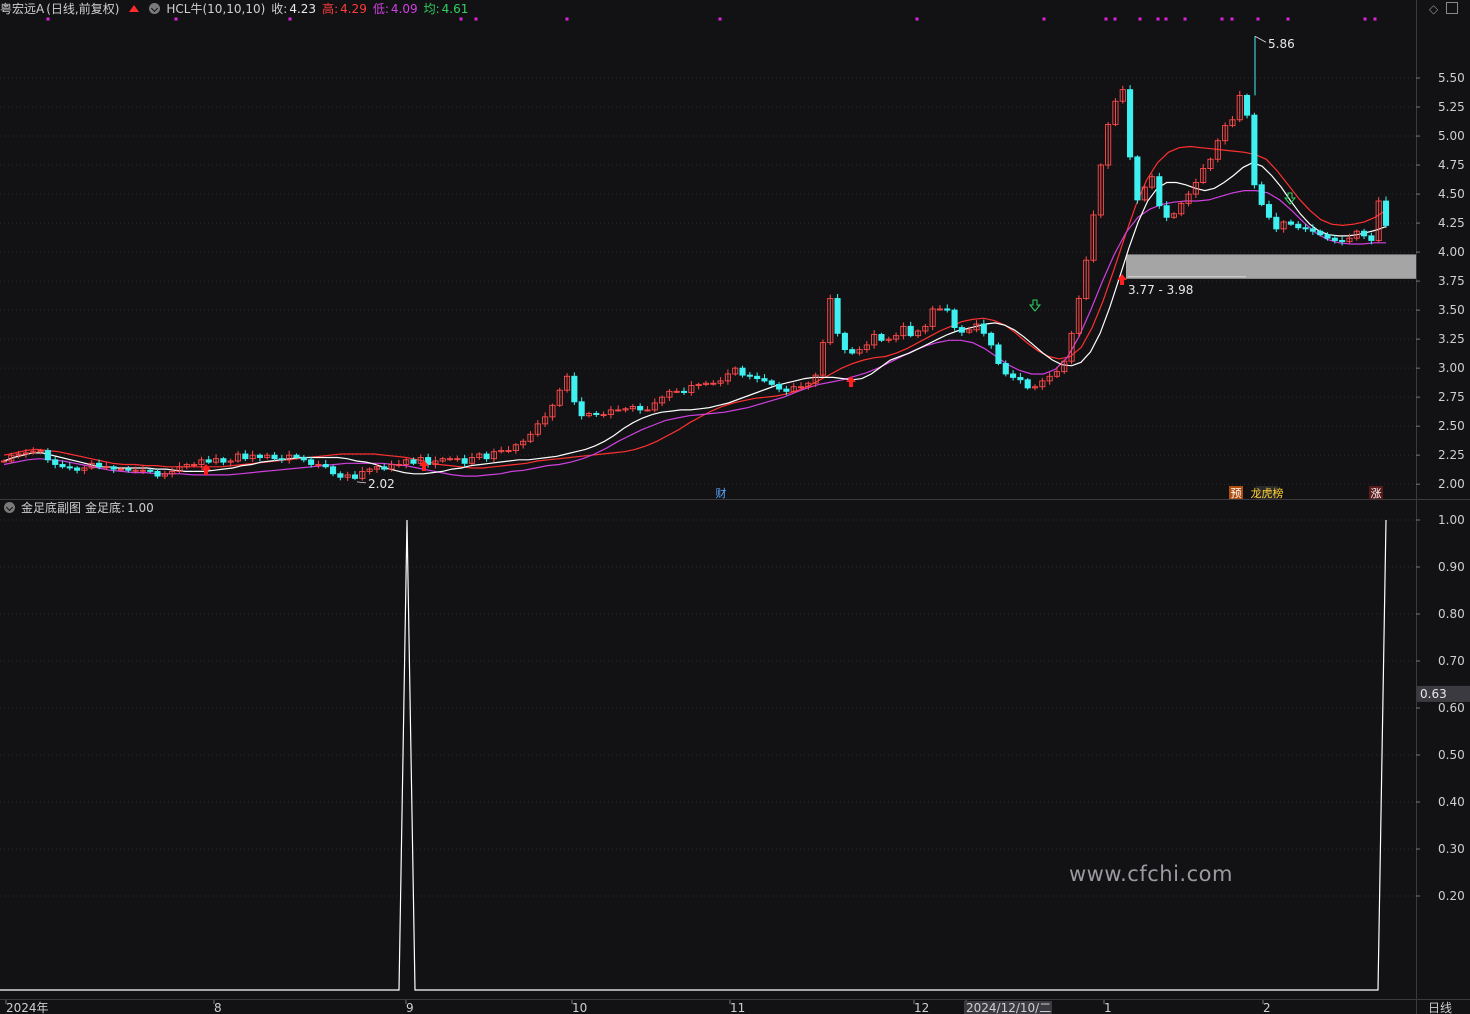 Image resolution: width=1470 pixels, height=1014 pixels. Describe the element at coordinates (1008, 1007) in the screenshot. I see `x-tick-label: 2024/12/10/二` at that location.